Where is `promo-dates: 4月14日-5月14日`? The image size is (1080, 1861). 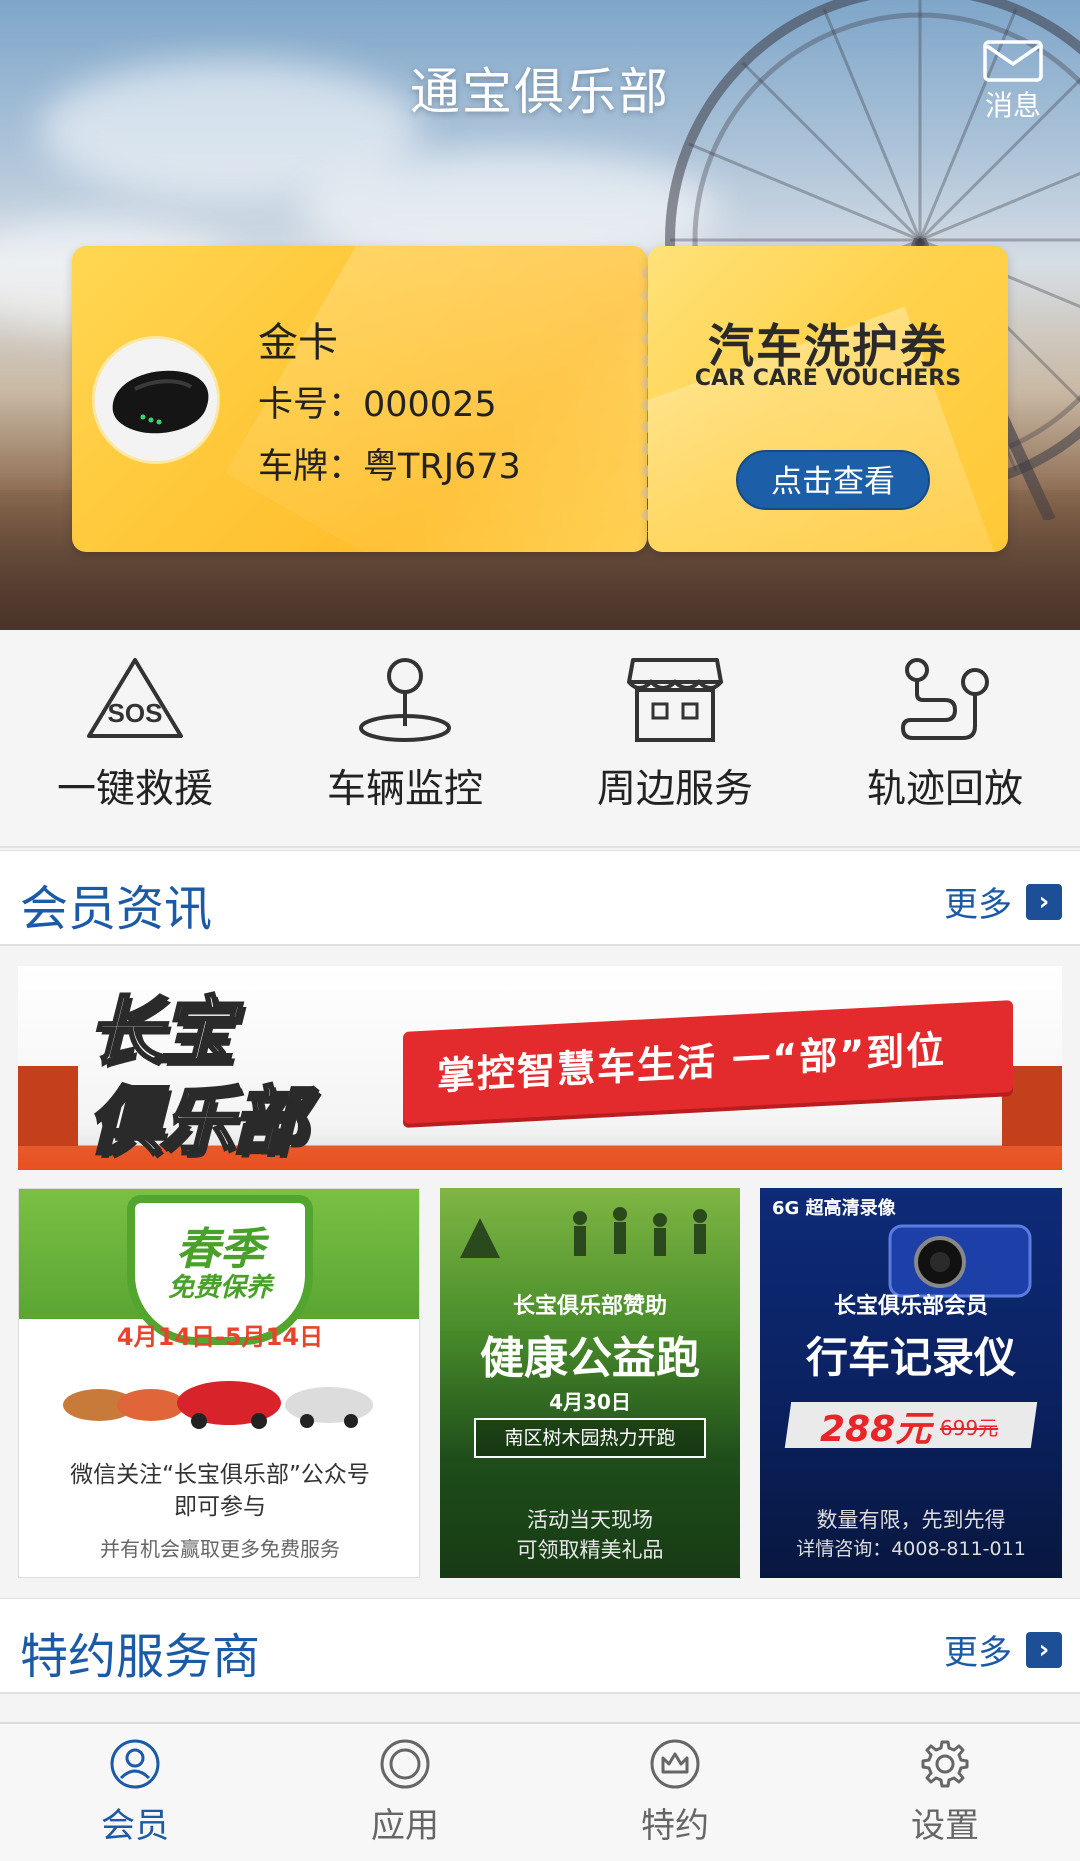
promo-dates: 4月14日-5月14日 is located at coordinates (220, 1337).